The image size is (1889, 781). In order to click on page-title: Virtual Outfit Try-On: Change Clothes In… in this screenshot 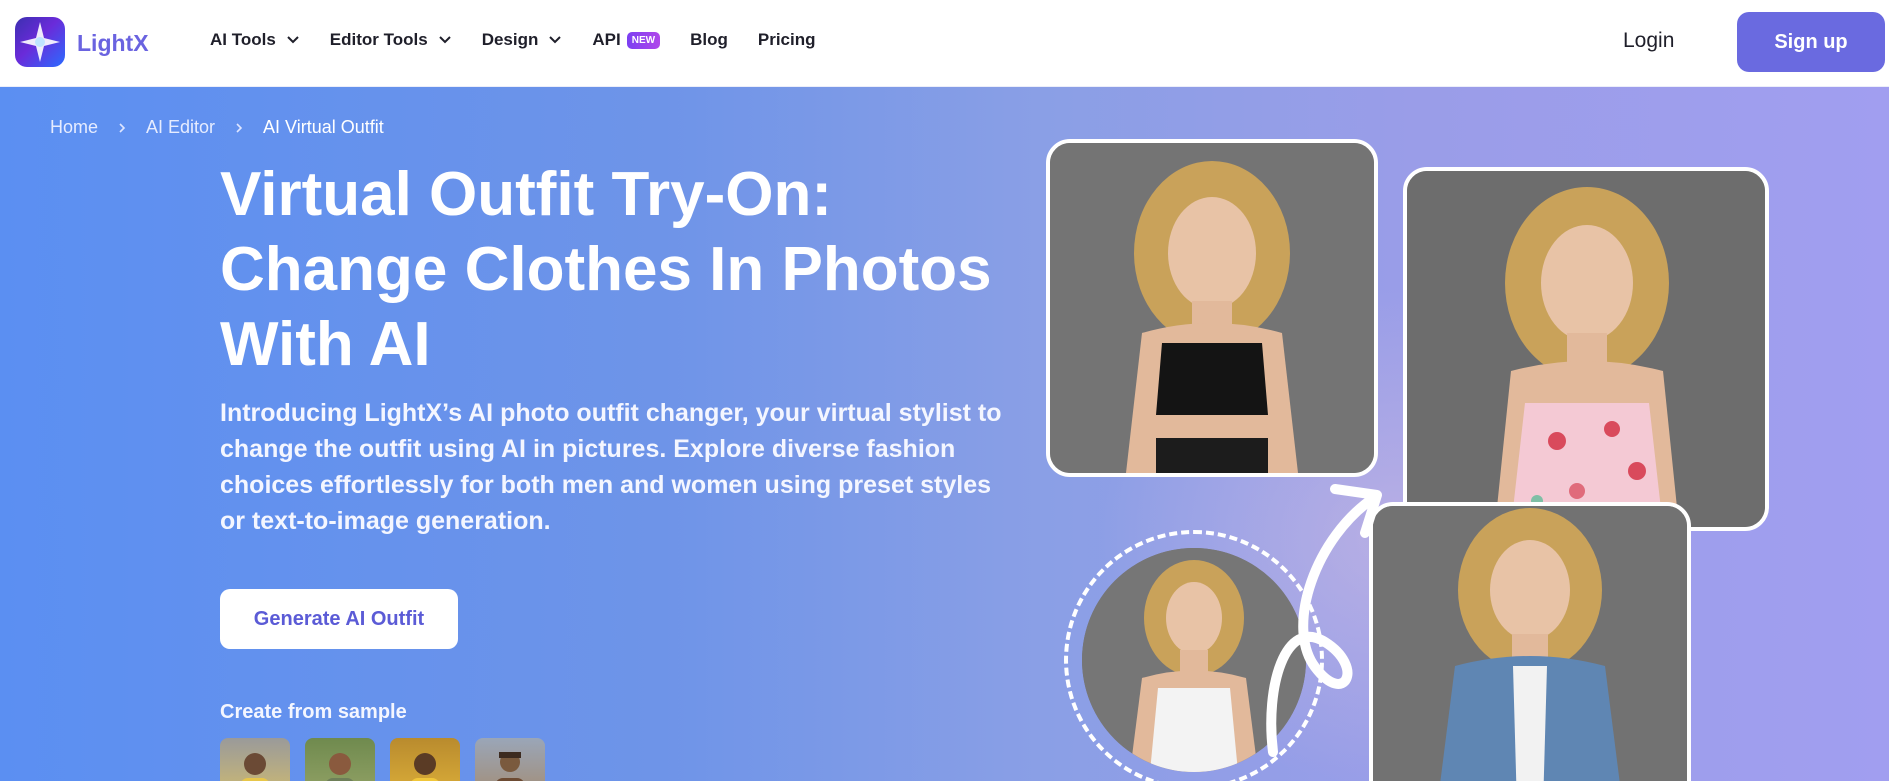, I will do `click(606, 269)`.